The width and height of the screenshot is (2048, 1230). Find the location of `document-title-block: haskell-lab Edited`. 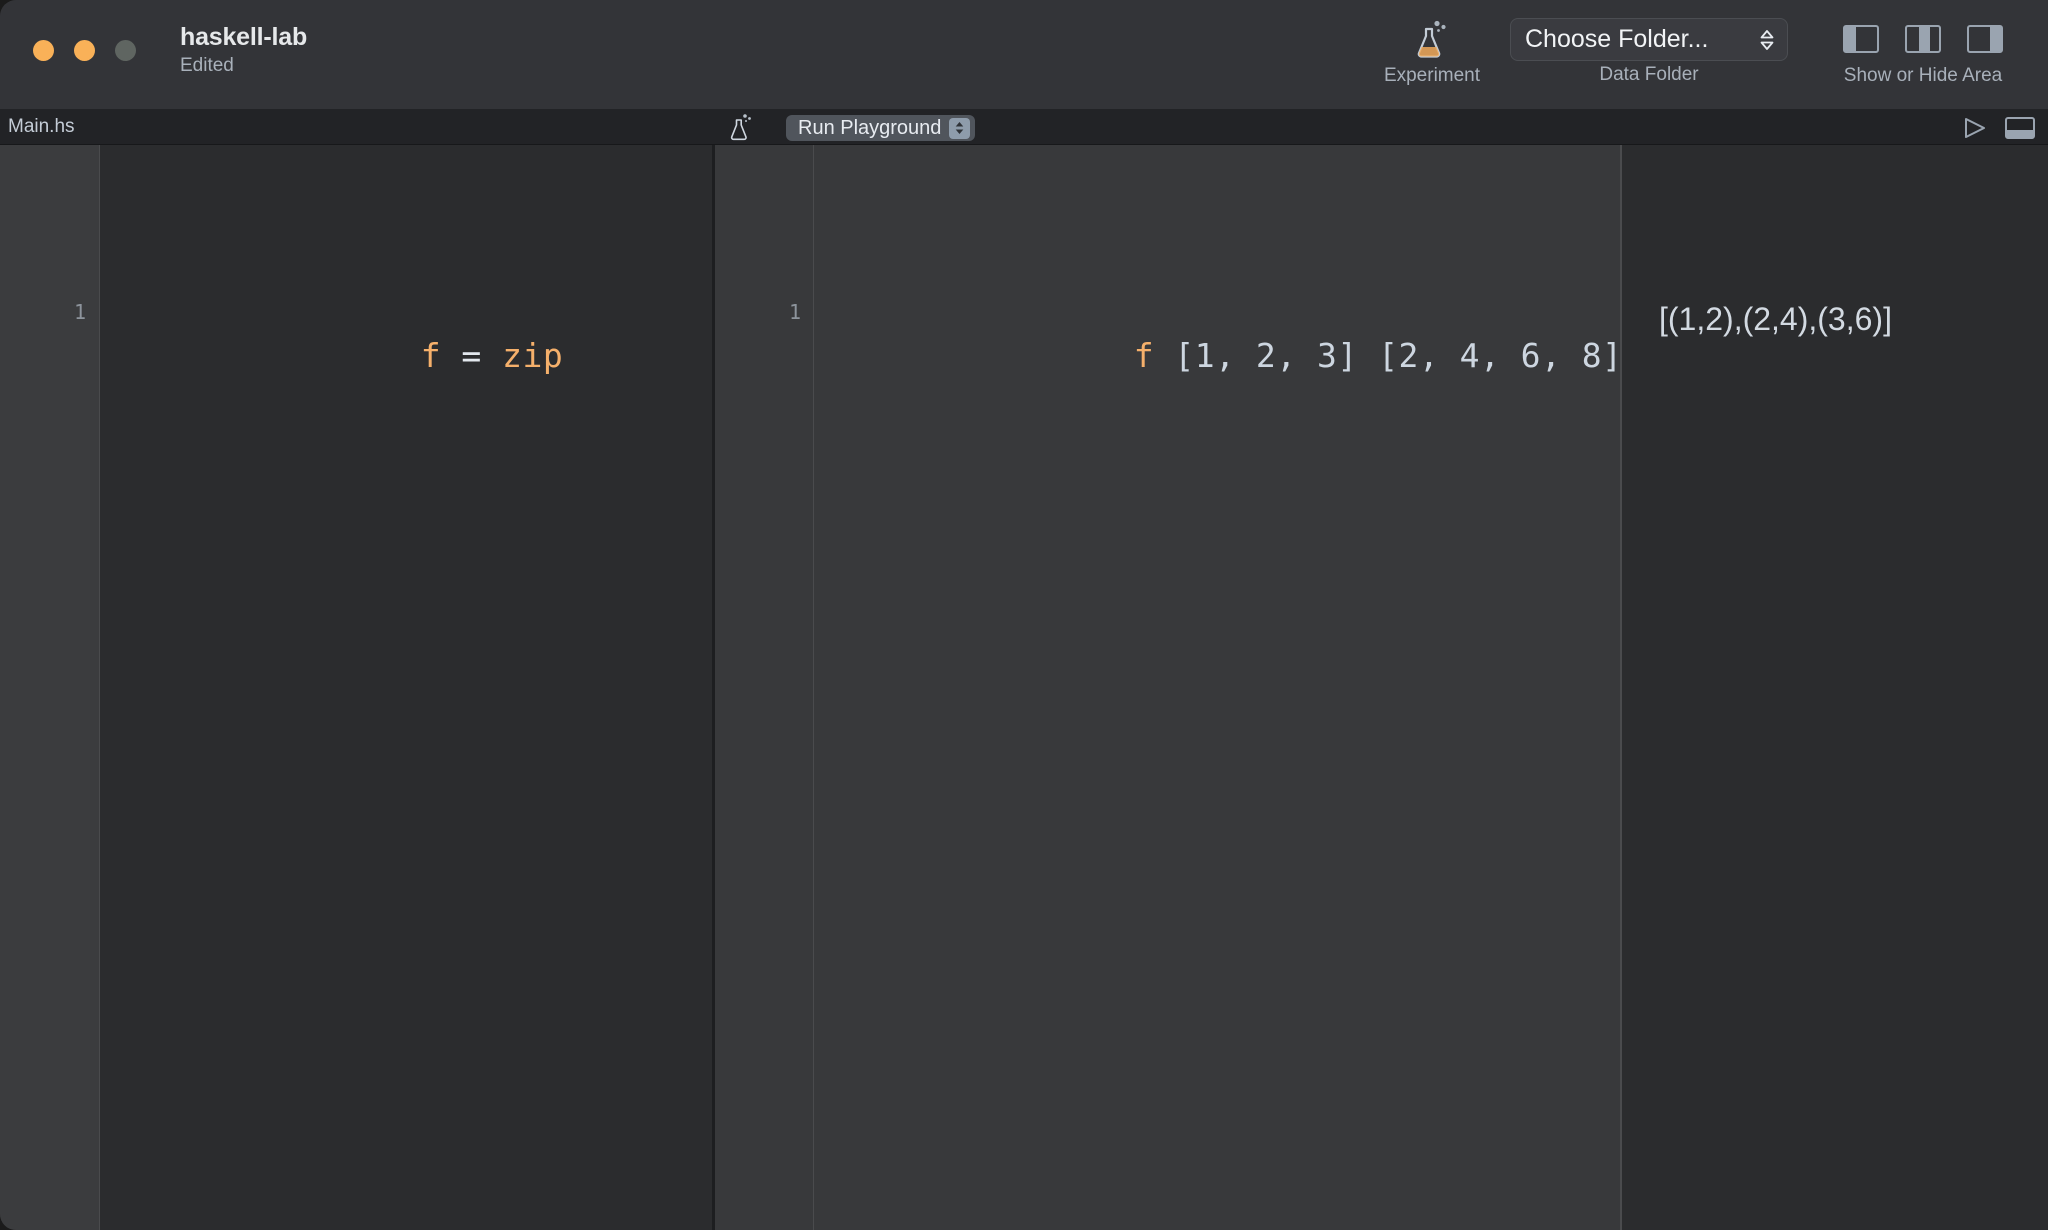

document-title-block: haskell-lab Edited is located at coordinates (480, 50).